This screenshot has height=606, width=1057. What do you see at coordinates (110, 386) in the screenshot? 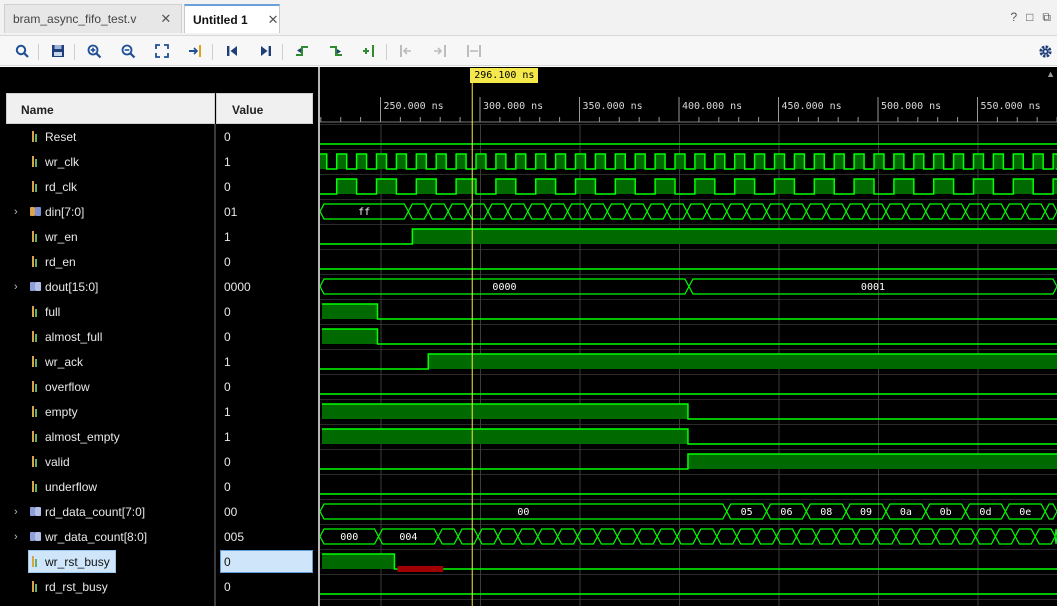
I see `signal-row-overflow: overflow` at bounding box center [110, 386].